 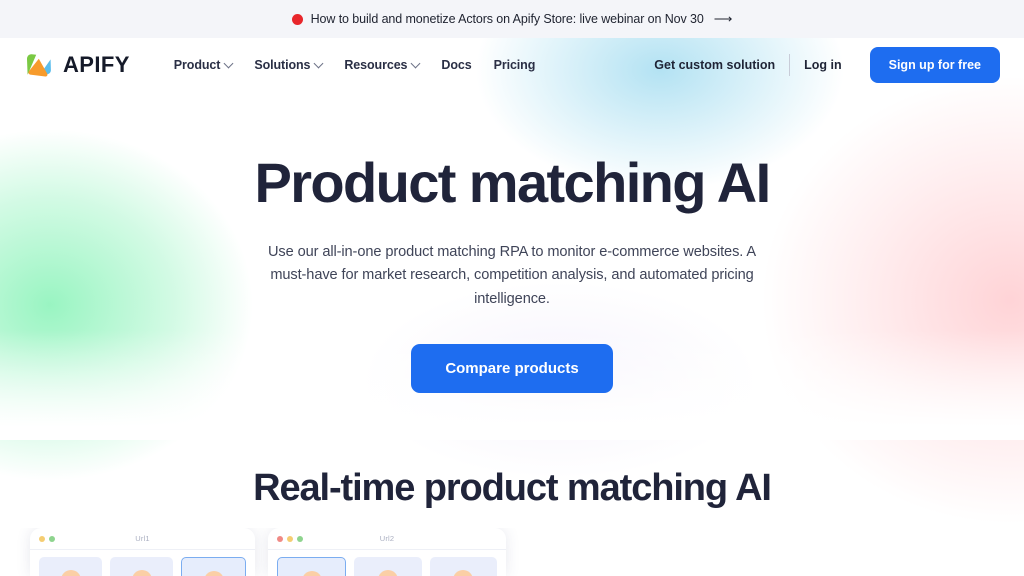 I want to click on nav-item-resources: Resources, so click(x=382, y=65).